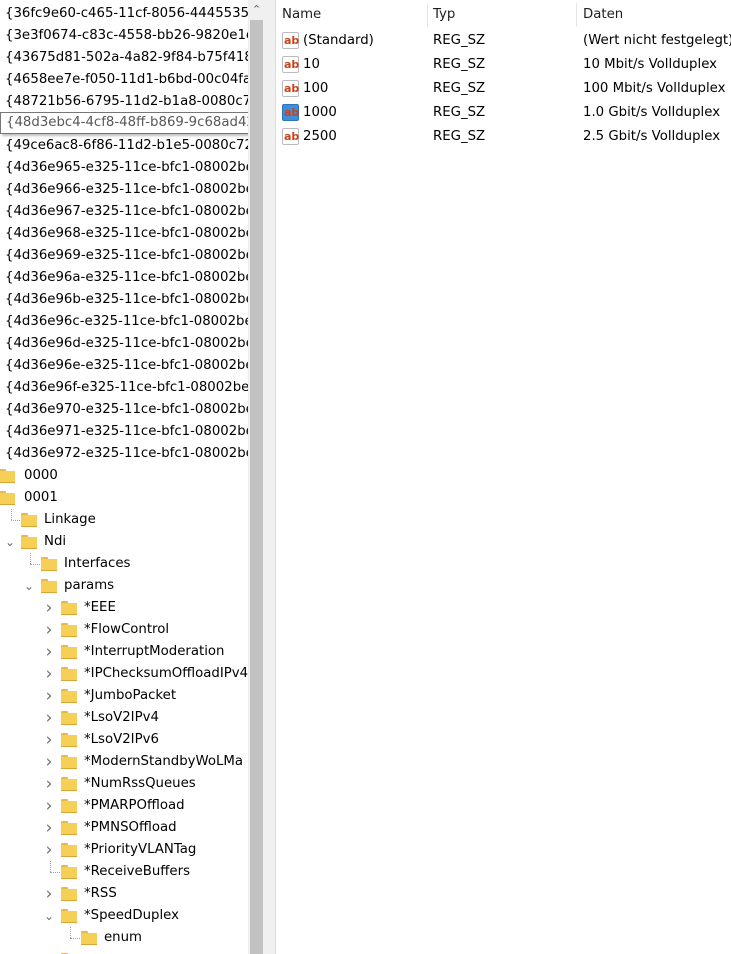 Image resolution: width=731 pixels, height=954 pixels. What do you see at coordinates (256, 487) in the screenshot?
I see `scrollbar-thumb` at bounding box center [256, 487].